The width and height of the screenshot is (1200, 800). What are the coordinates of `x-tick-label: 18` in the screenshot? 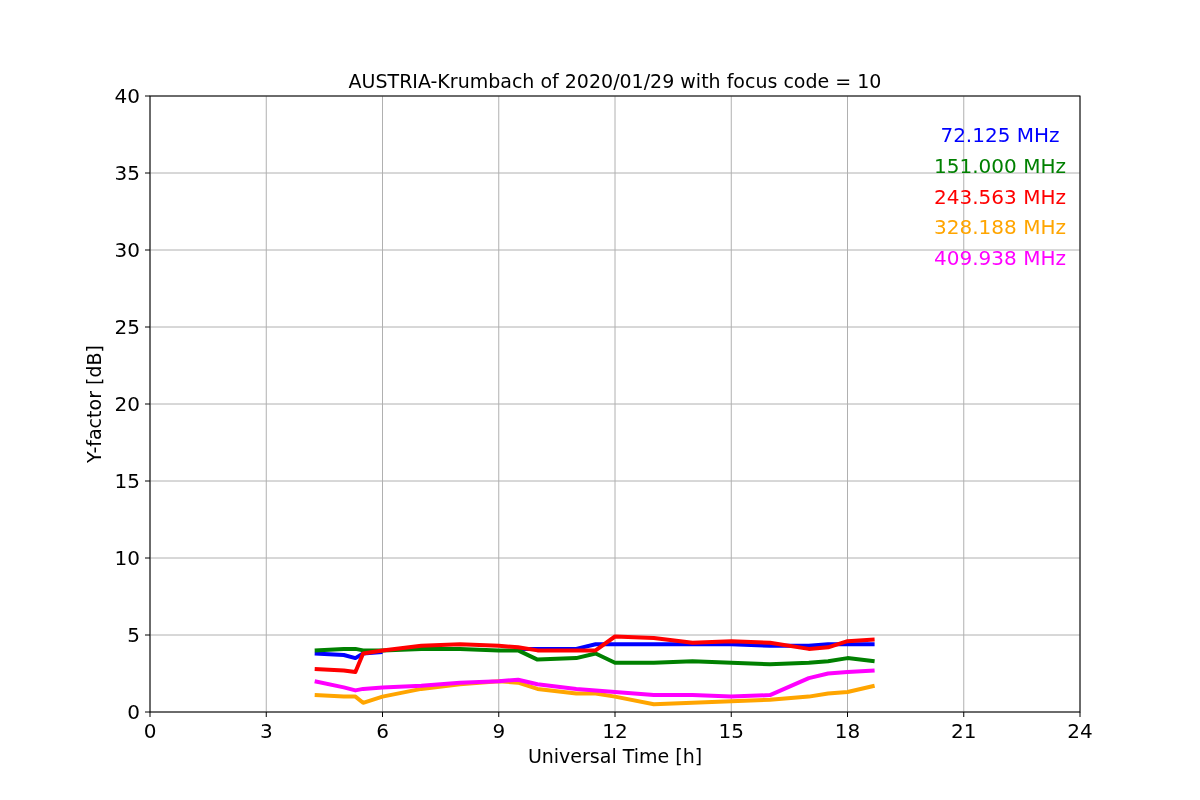 It's located at (847, 731).